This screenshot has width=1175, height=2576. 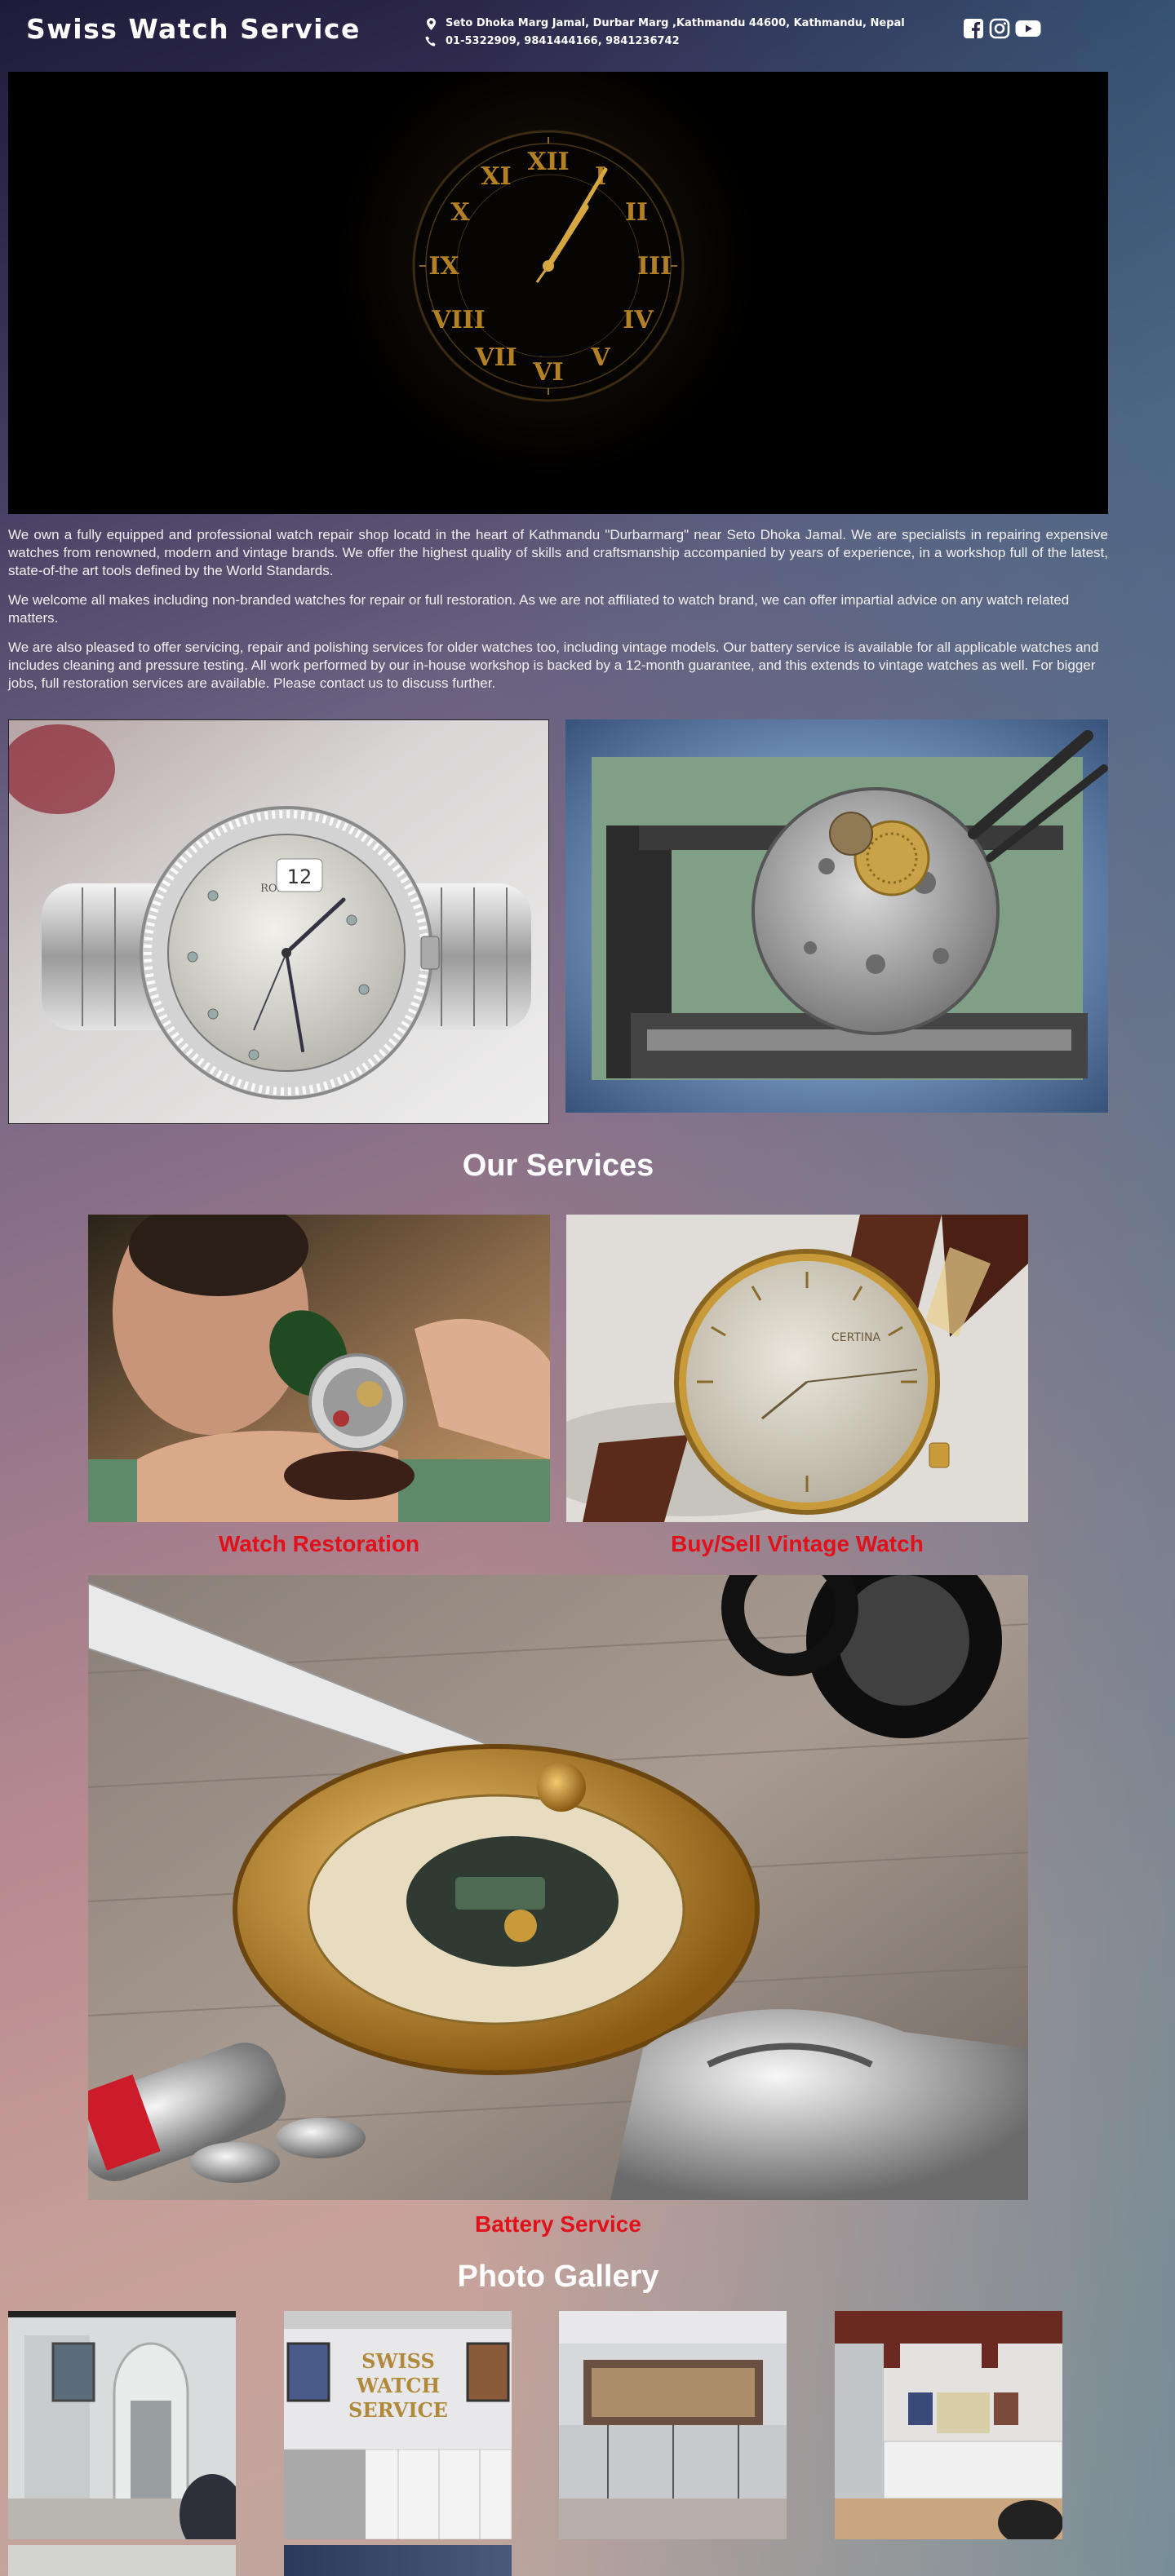 I want to click on svg-text: IV, so click(x=638, y=320).